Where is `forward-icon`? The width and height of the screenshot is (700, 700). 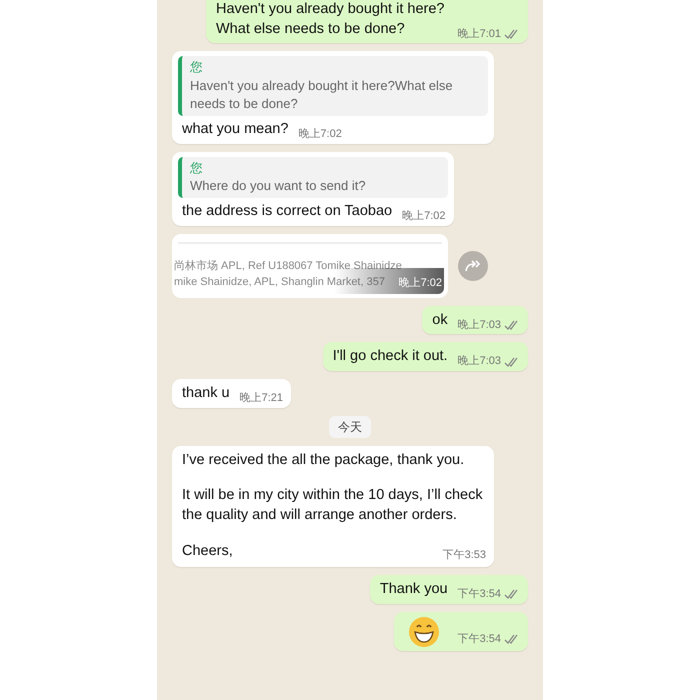
forward-icon is located at coordinates (473, 265).